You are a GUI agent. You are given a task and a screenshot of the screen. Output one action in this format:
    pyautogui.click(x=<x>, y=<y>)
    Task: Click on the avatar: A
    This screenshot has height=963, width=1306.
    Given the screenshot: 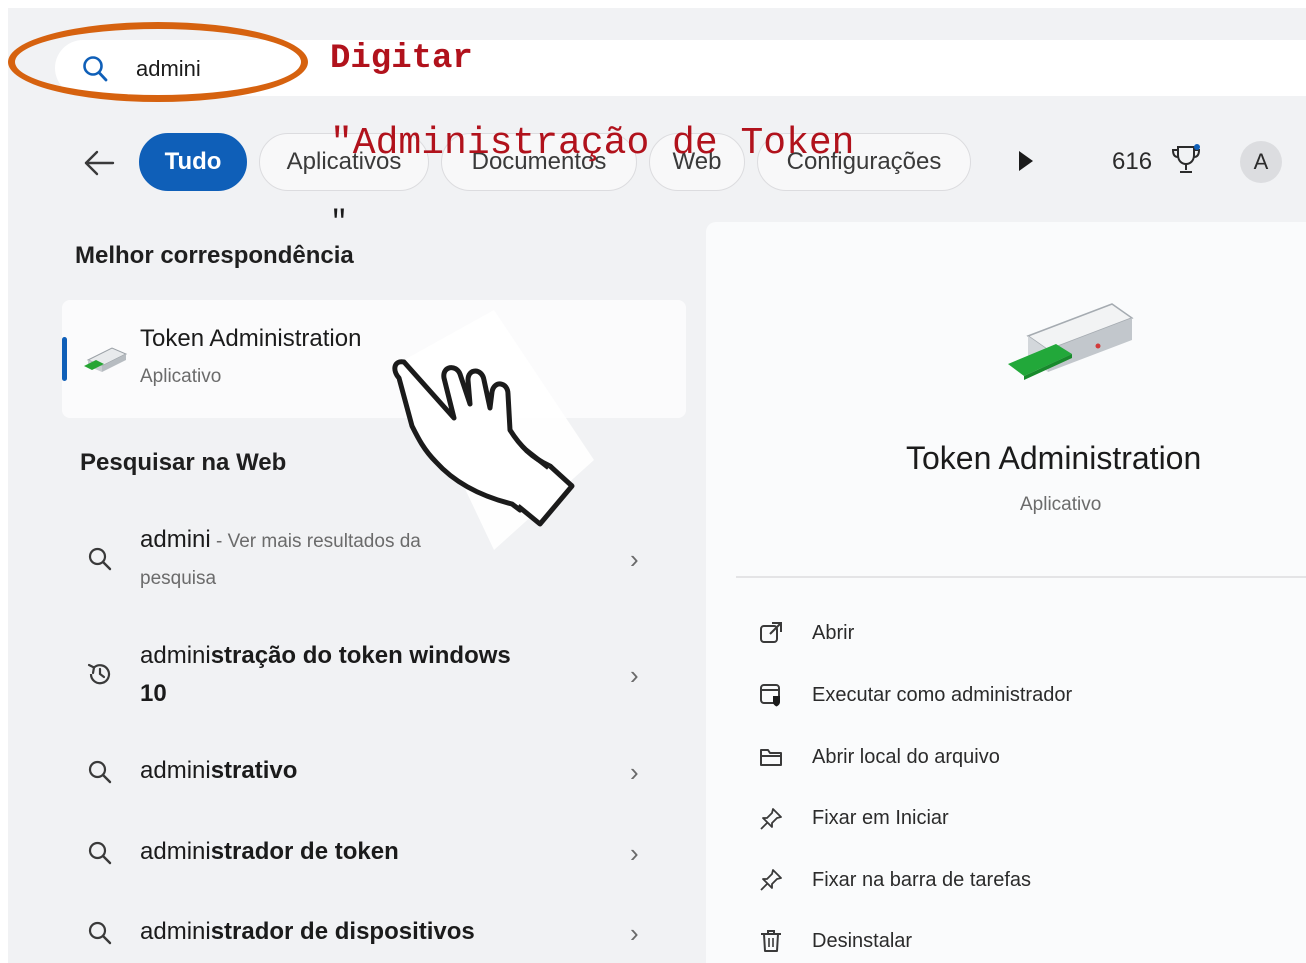 What is the action you would take?
    pyautogui.click(x=1261, y=162)
    